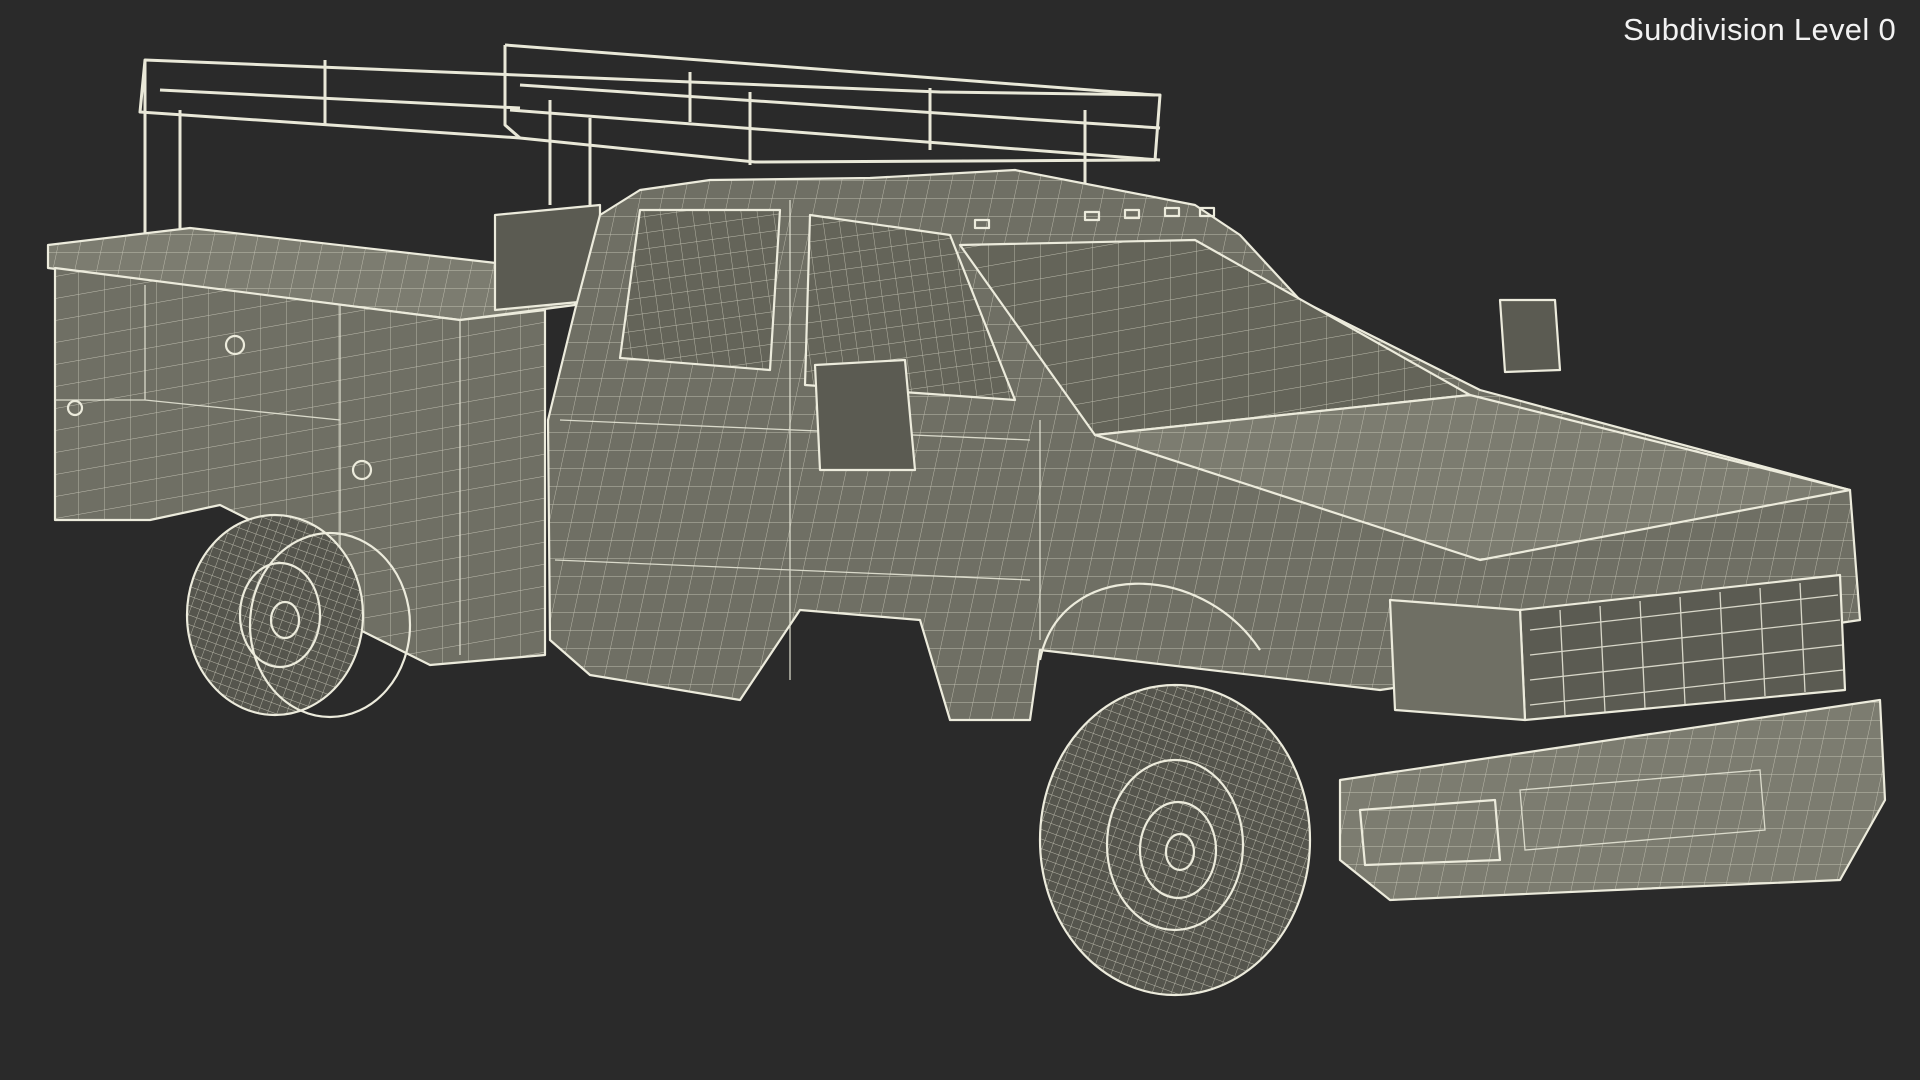  I want to click on front-end, so click(1612, 737).